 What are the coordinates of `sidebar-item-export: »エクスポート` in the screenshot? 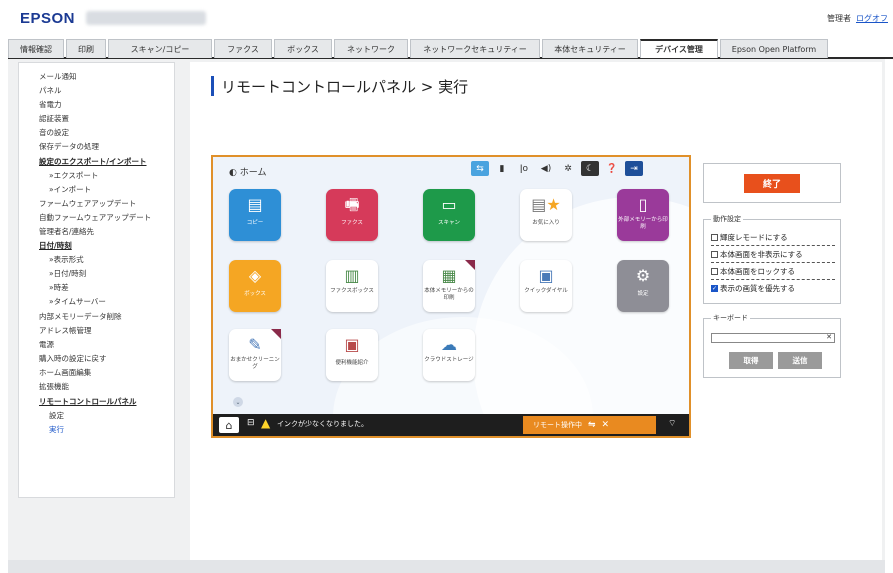 It's located at (73, 175).